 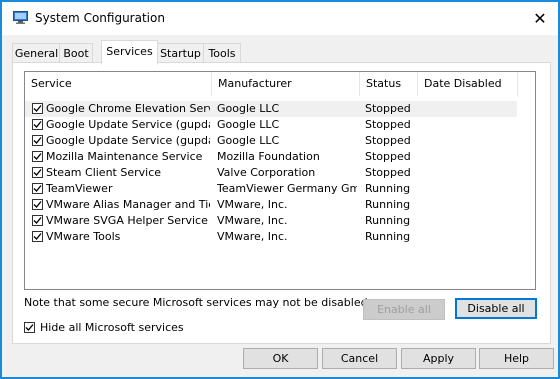 What do you see at coordinates (287, 188) in the screenshot?
I see `service-manufacturer: TeamViewer Germany GmbH` at bounding box center [287, 188].